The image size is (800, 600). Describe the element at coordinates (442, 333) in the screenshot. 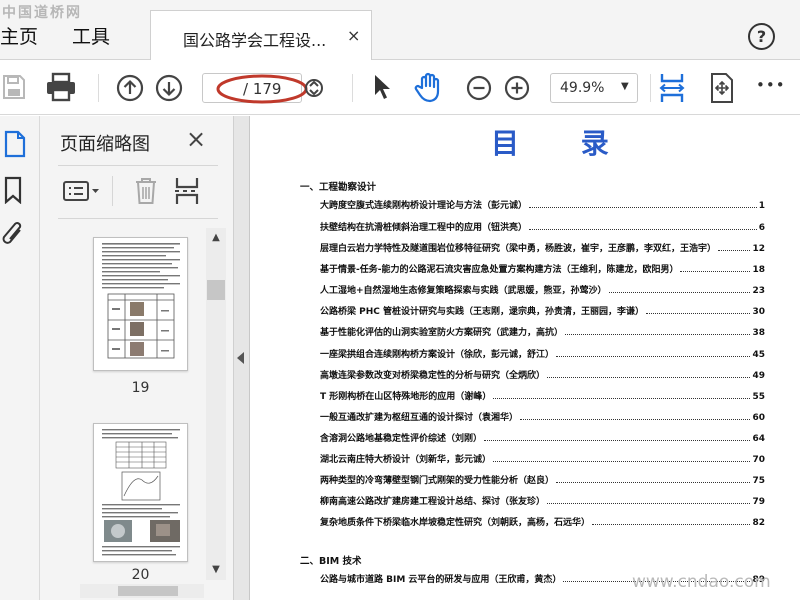

I see `toc-entry-title: 基于性能化评估的山洞实验室防火方案研究（武建力，高抗）` at that location.